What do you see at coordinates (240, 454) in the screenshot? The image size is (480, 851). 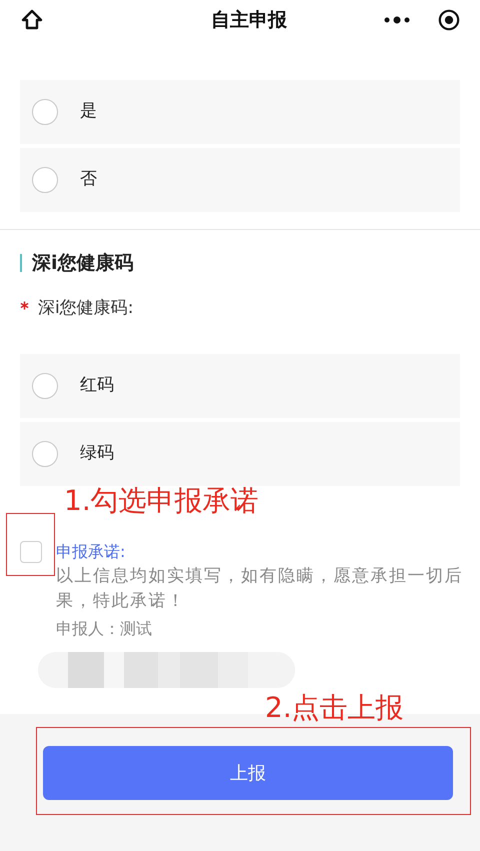 I see `option-row: 绿码` at bounding box center [240, 454].